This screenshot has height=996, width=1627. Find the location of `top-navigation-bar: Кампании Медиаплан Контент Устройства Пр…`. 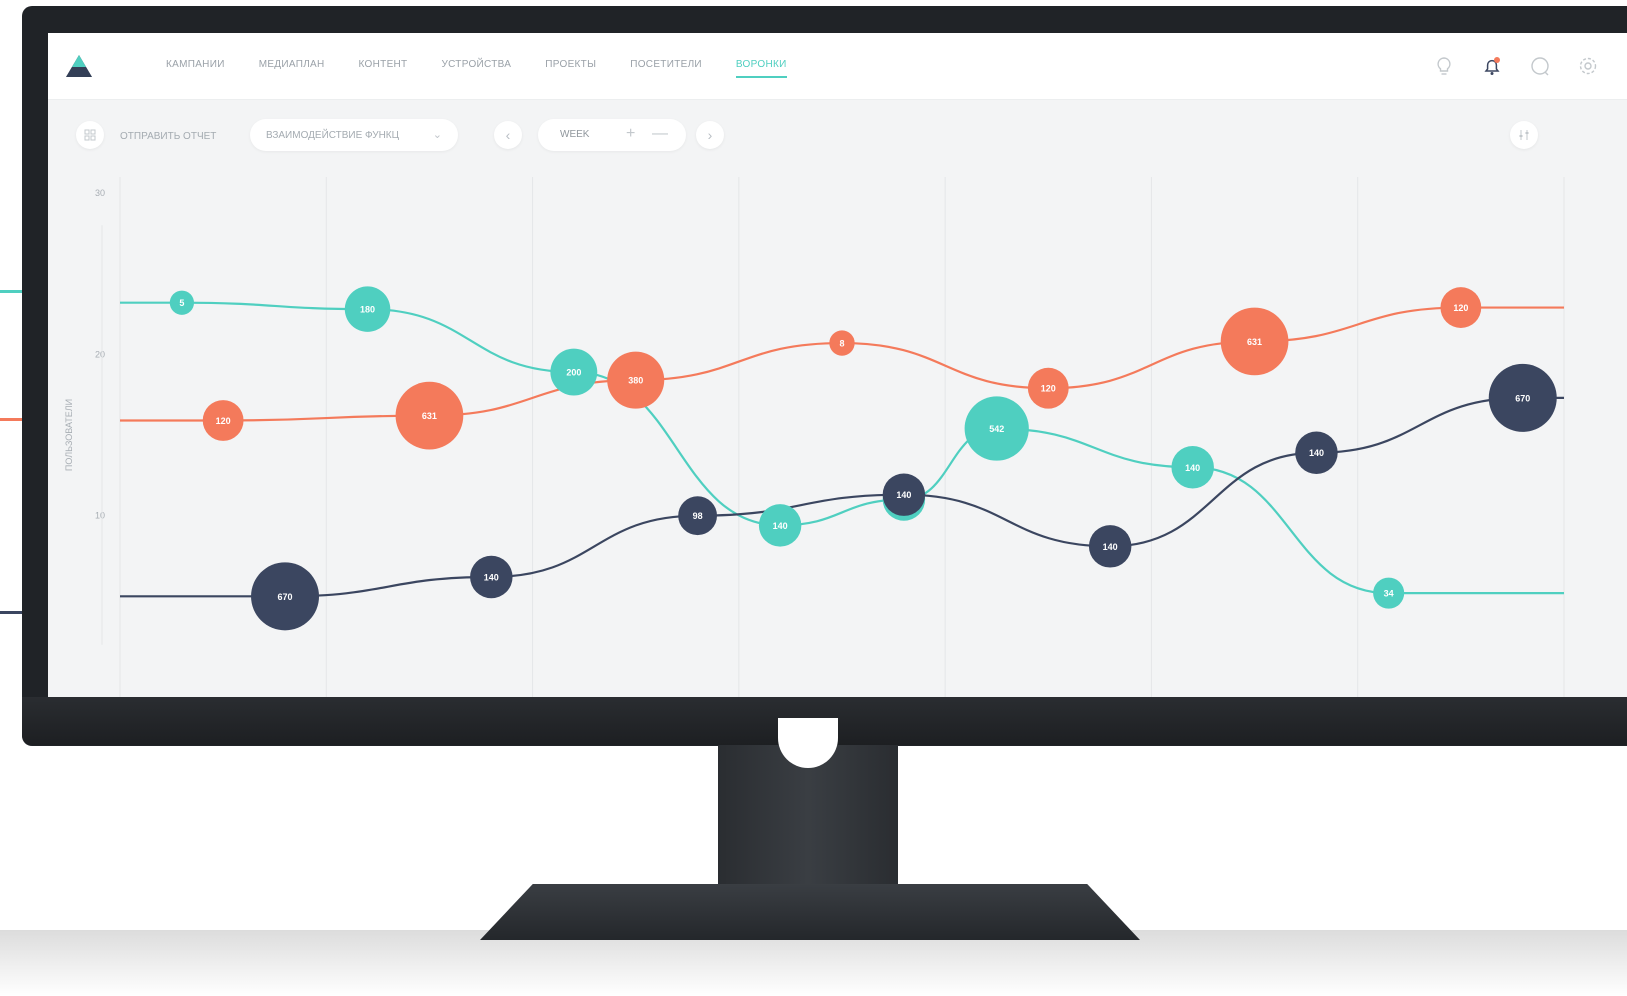

top-navigation-bar: Кампании Медиаплан Контент Устройства Пр… is located at coordinates (837, 66).